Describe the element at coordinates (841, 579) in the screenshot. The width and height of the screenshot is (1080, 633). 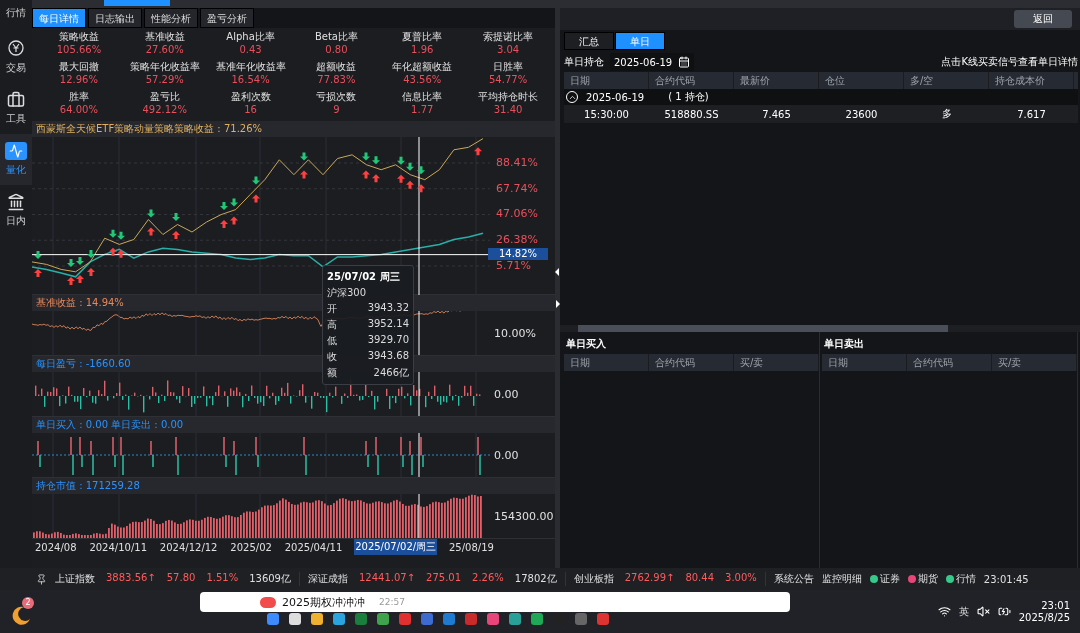
I see `status-link: 监控明细` at that location.